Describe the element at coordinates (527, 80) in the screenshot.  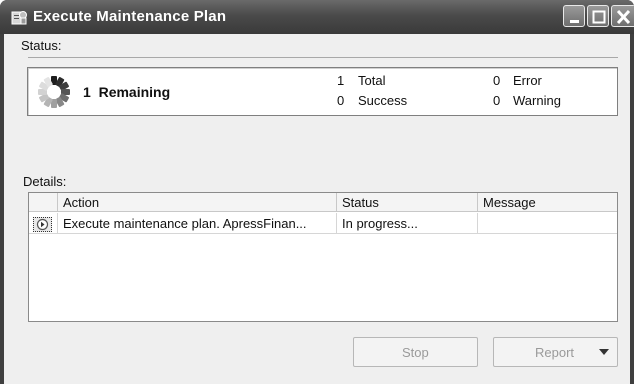
I see `error-label: Error` at that location.